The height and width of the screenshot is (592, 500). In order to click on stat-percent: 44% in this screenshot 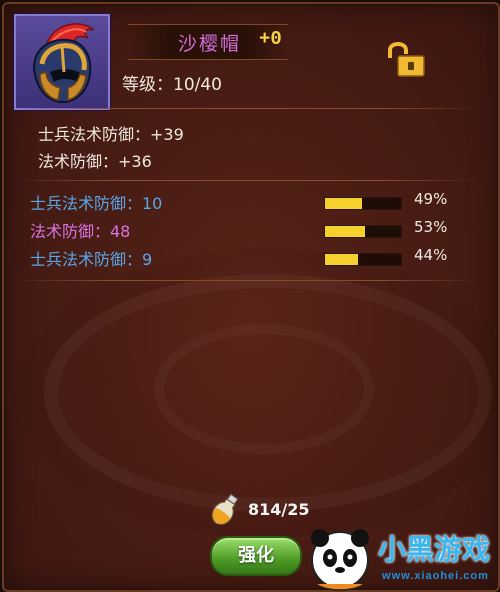, I will do `click(431, 255)`.